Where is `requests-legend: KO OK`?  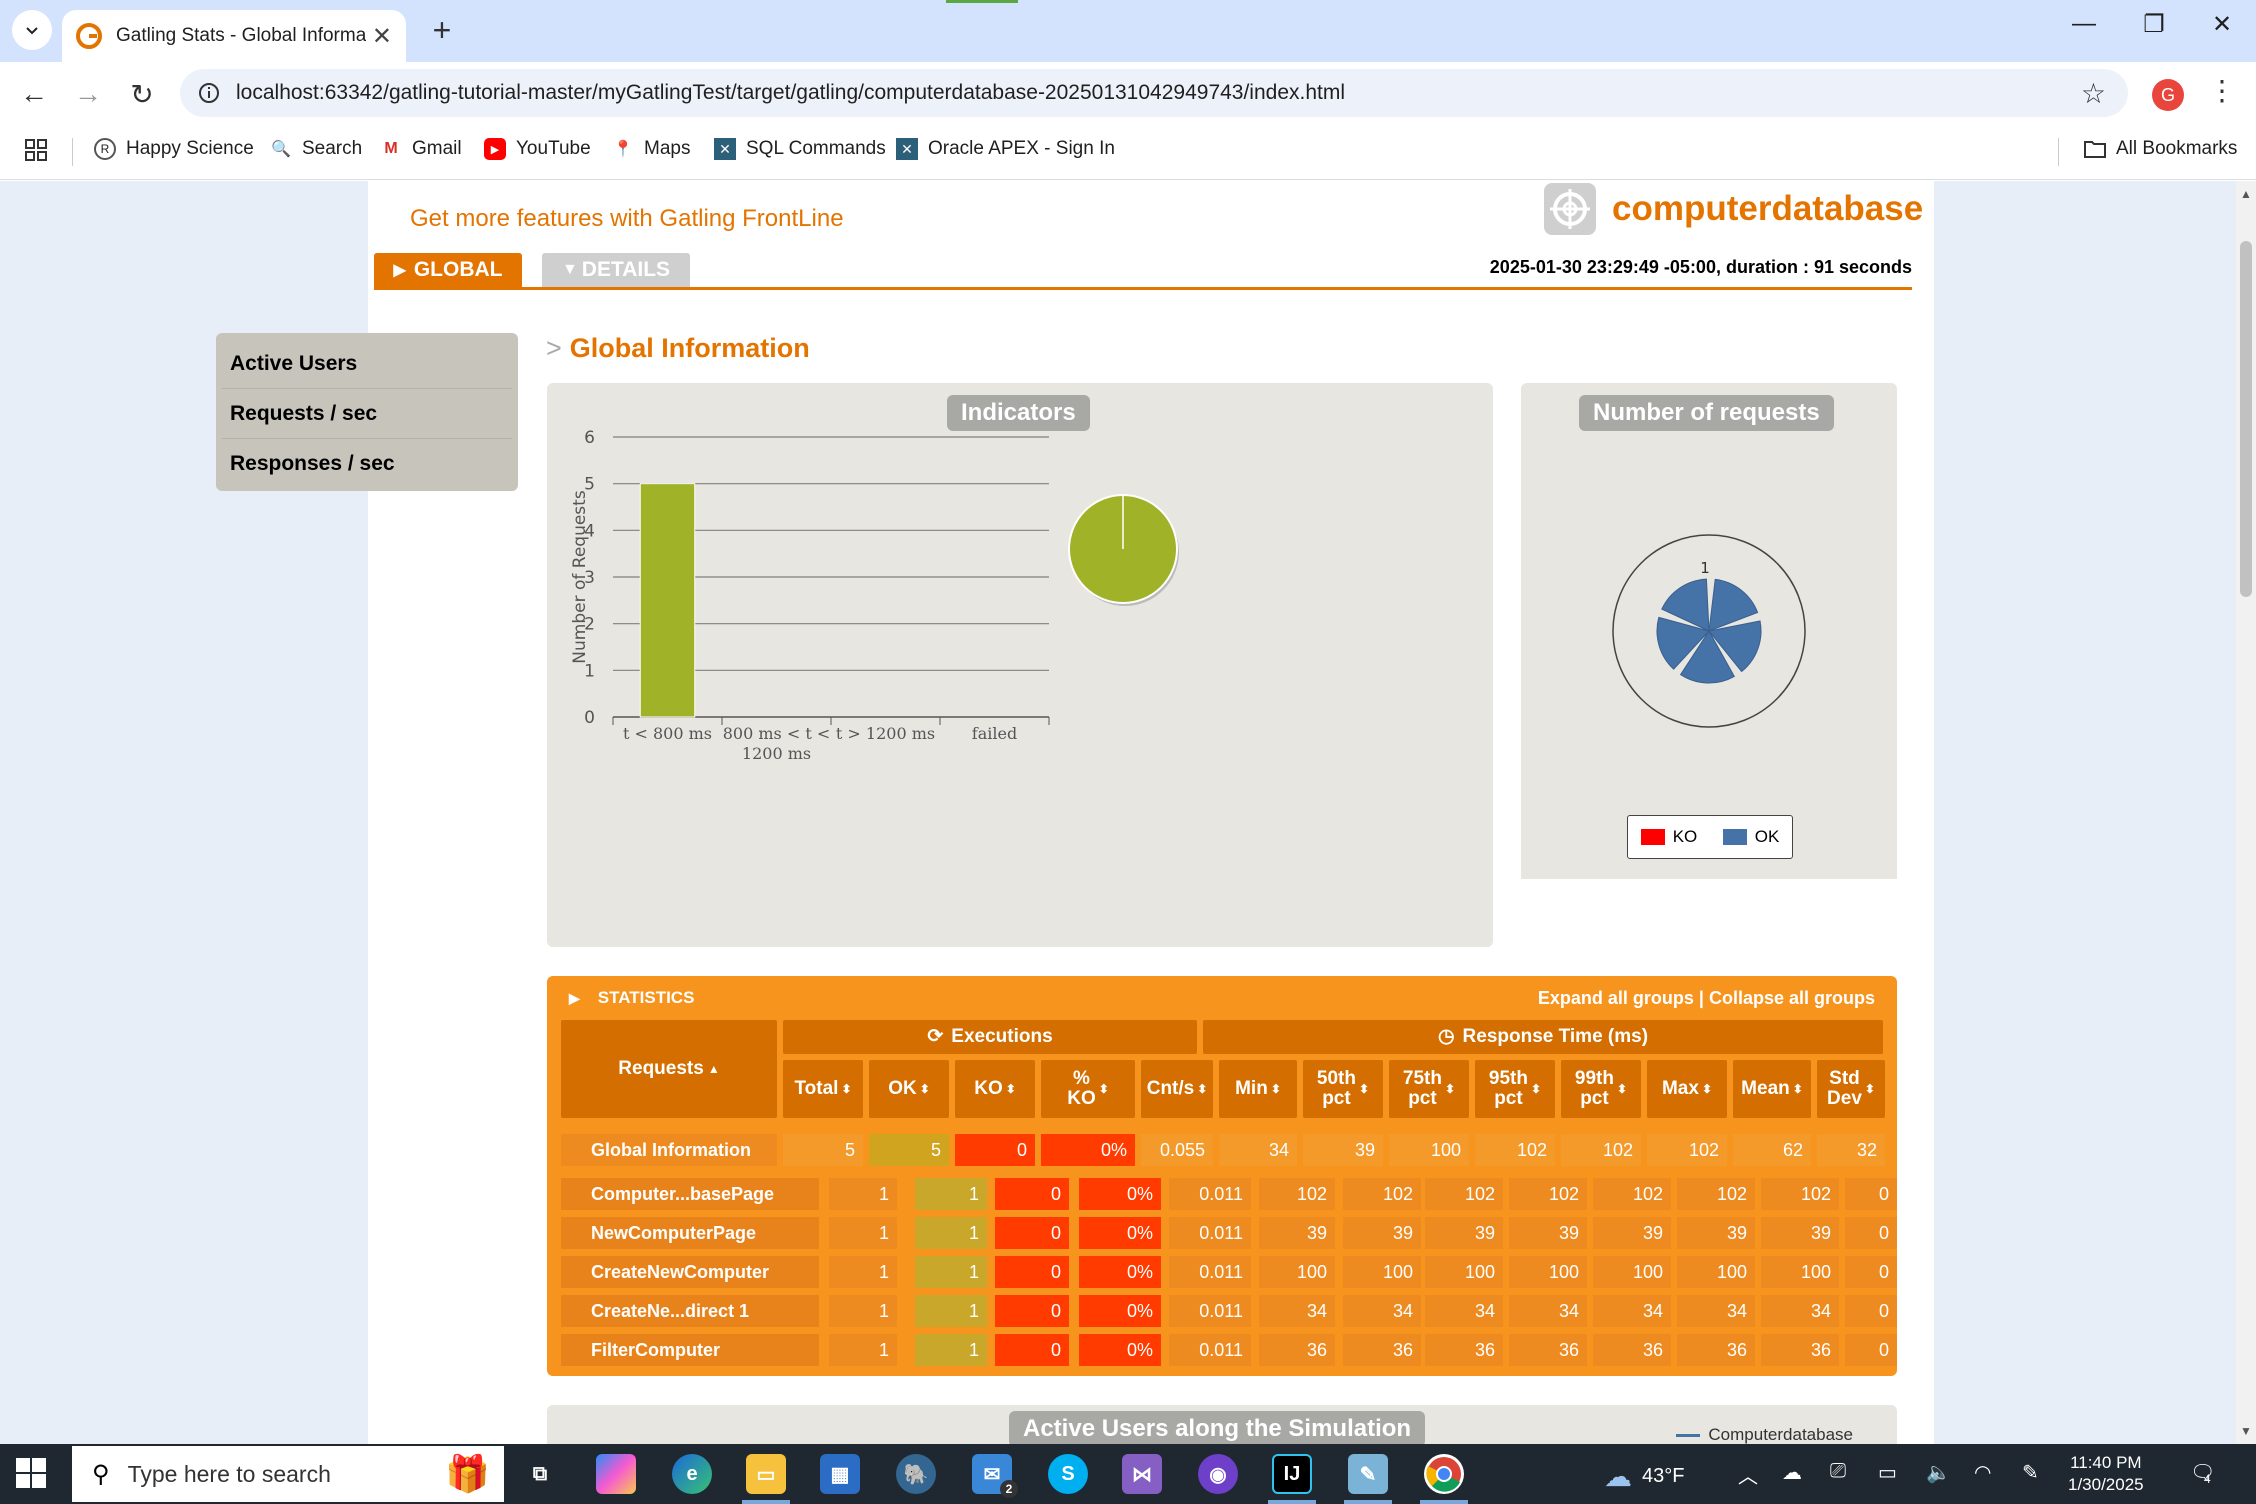
requests-legend: KO OK is located at coordinates (1710, 837).